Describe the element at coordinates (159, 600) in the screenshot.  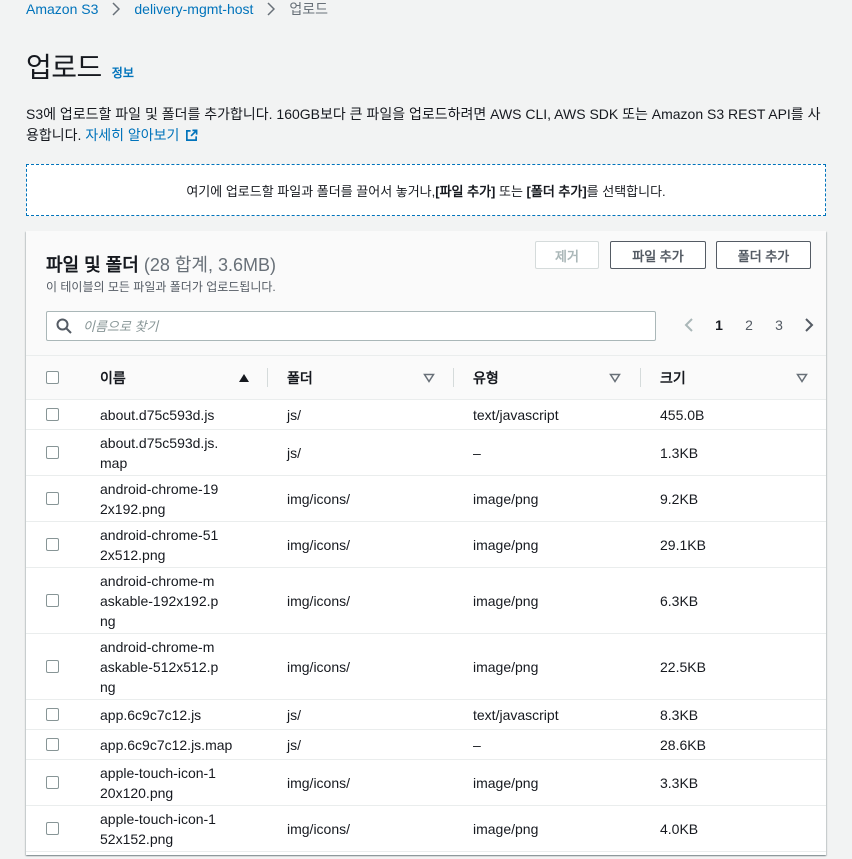
I see `file-name: android-chrome-maskable-192x192.png` at that location.